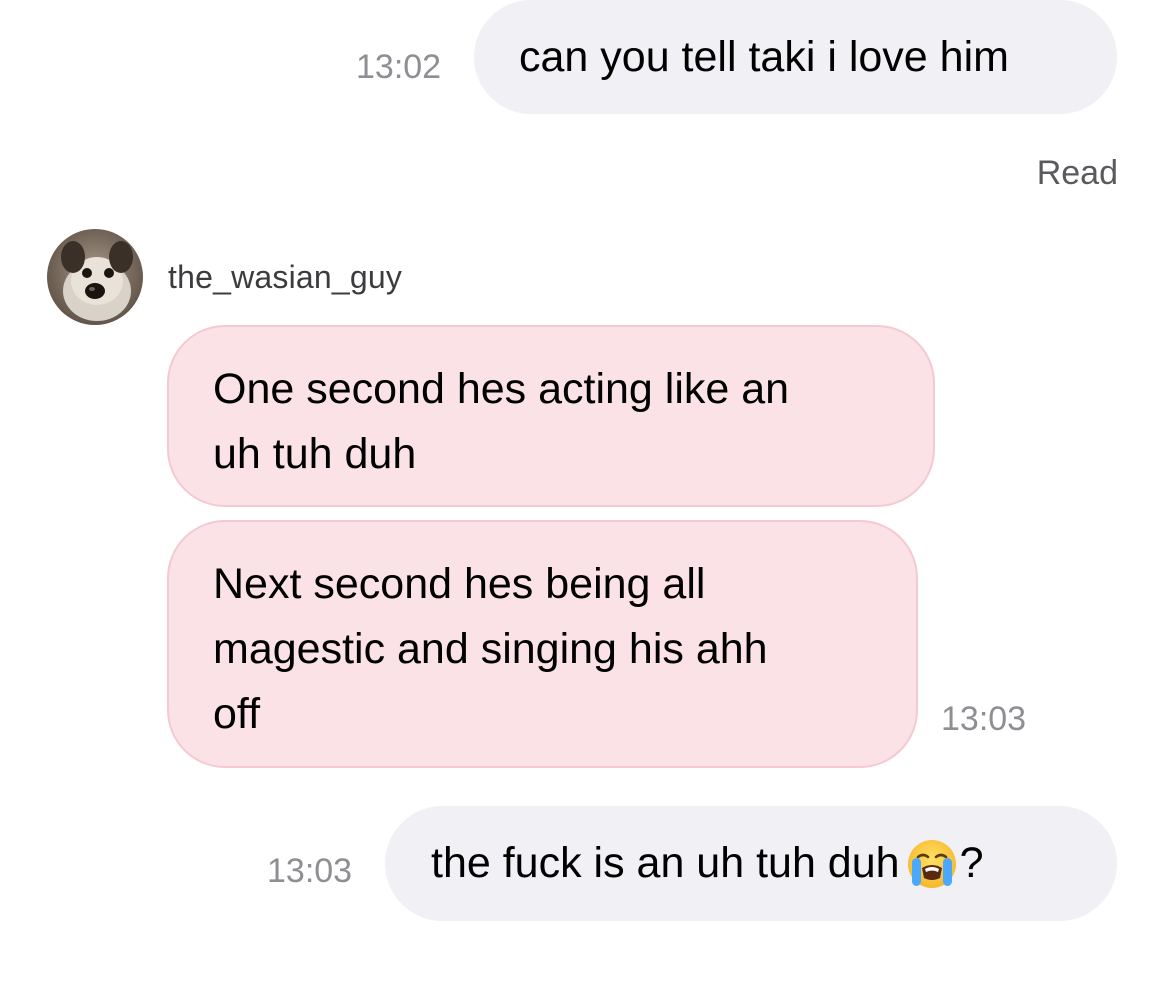 The width and height of the screenshot is (1169, 993). What do you see at coordinates (315, 454) in the screenshot?
I see `message-text-line: uh tuh duh` at bounding box center [315, 454].